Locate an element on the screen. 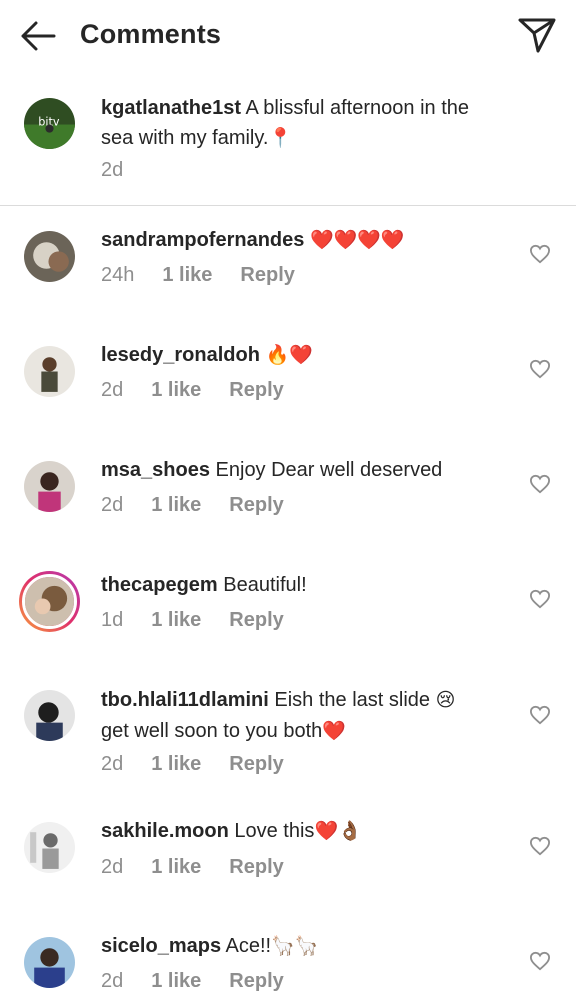  avatar-story-ring is located at coordinates (49, 601).